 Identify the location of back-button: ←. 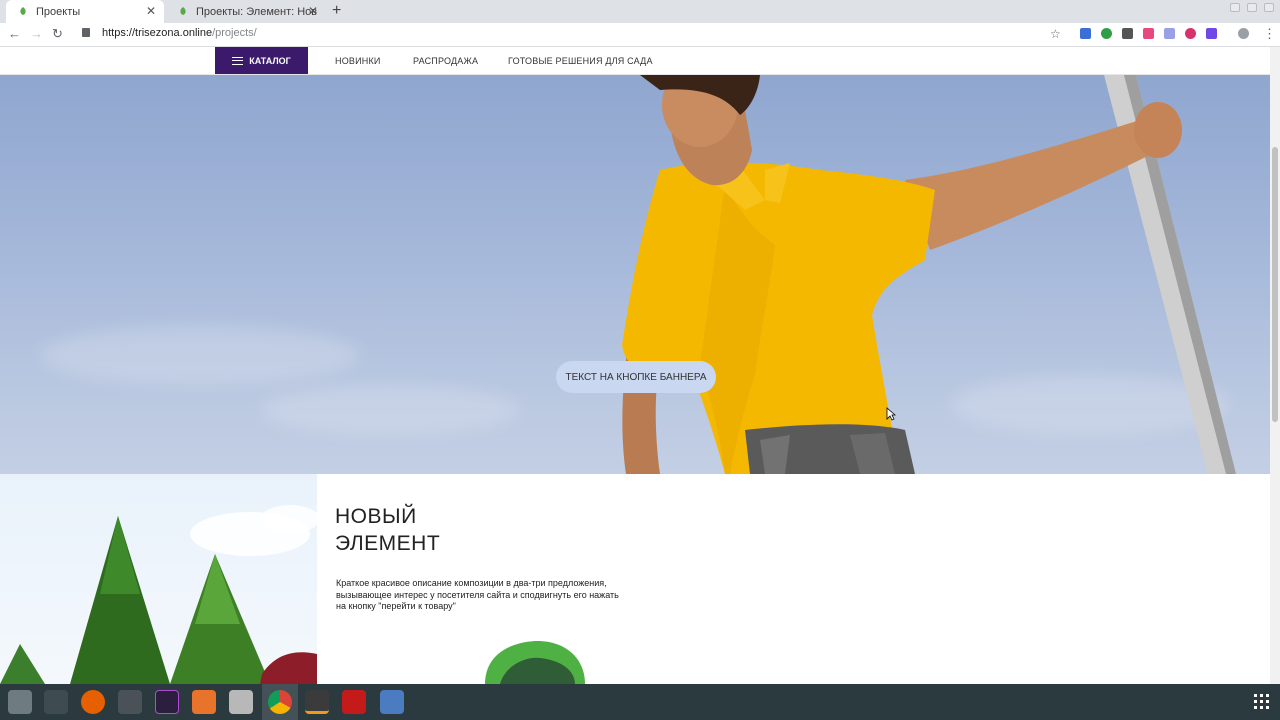
(14, 34).